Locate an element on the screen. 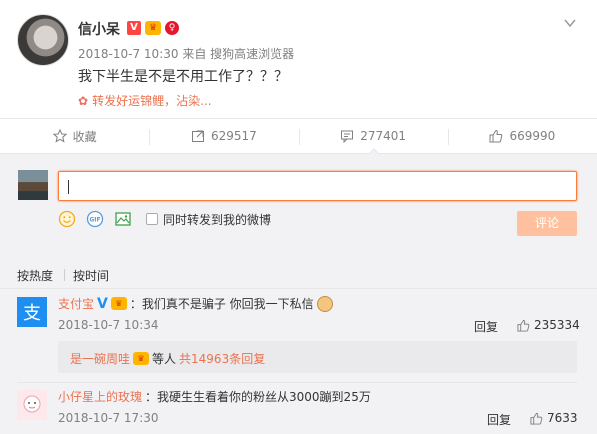 Image resolution: width=597 pixels, height=434 pixels. comment-sort-bar: 按热度 按时间 is located at coordinates (298, 274).